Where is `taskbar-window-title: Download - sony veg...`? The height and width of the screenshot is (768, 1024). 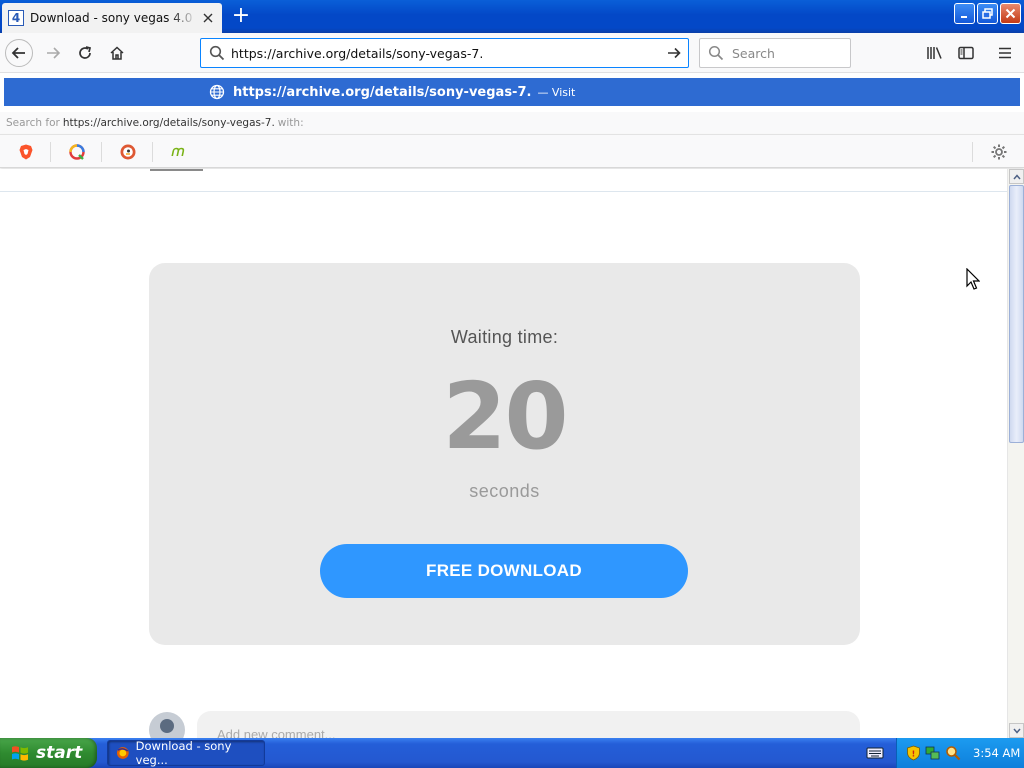 taskbar-window-title: Download - sony veg... is located at coordinates (183, 753).